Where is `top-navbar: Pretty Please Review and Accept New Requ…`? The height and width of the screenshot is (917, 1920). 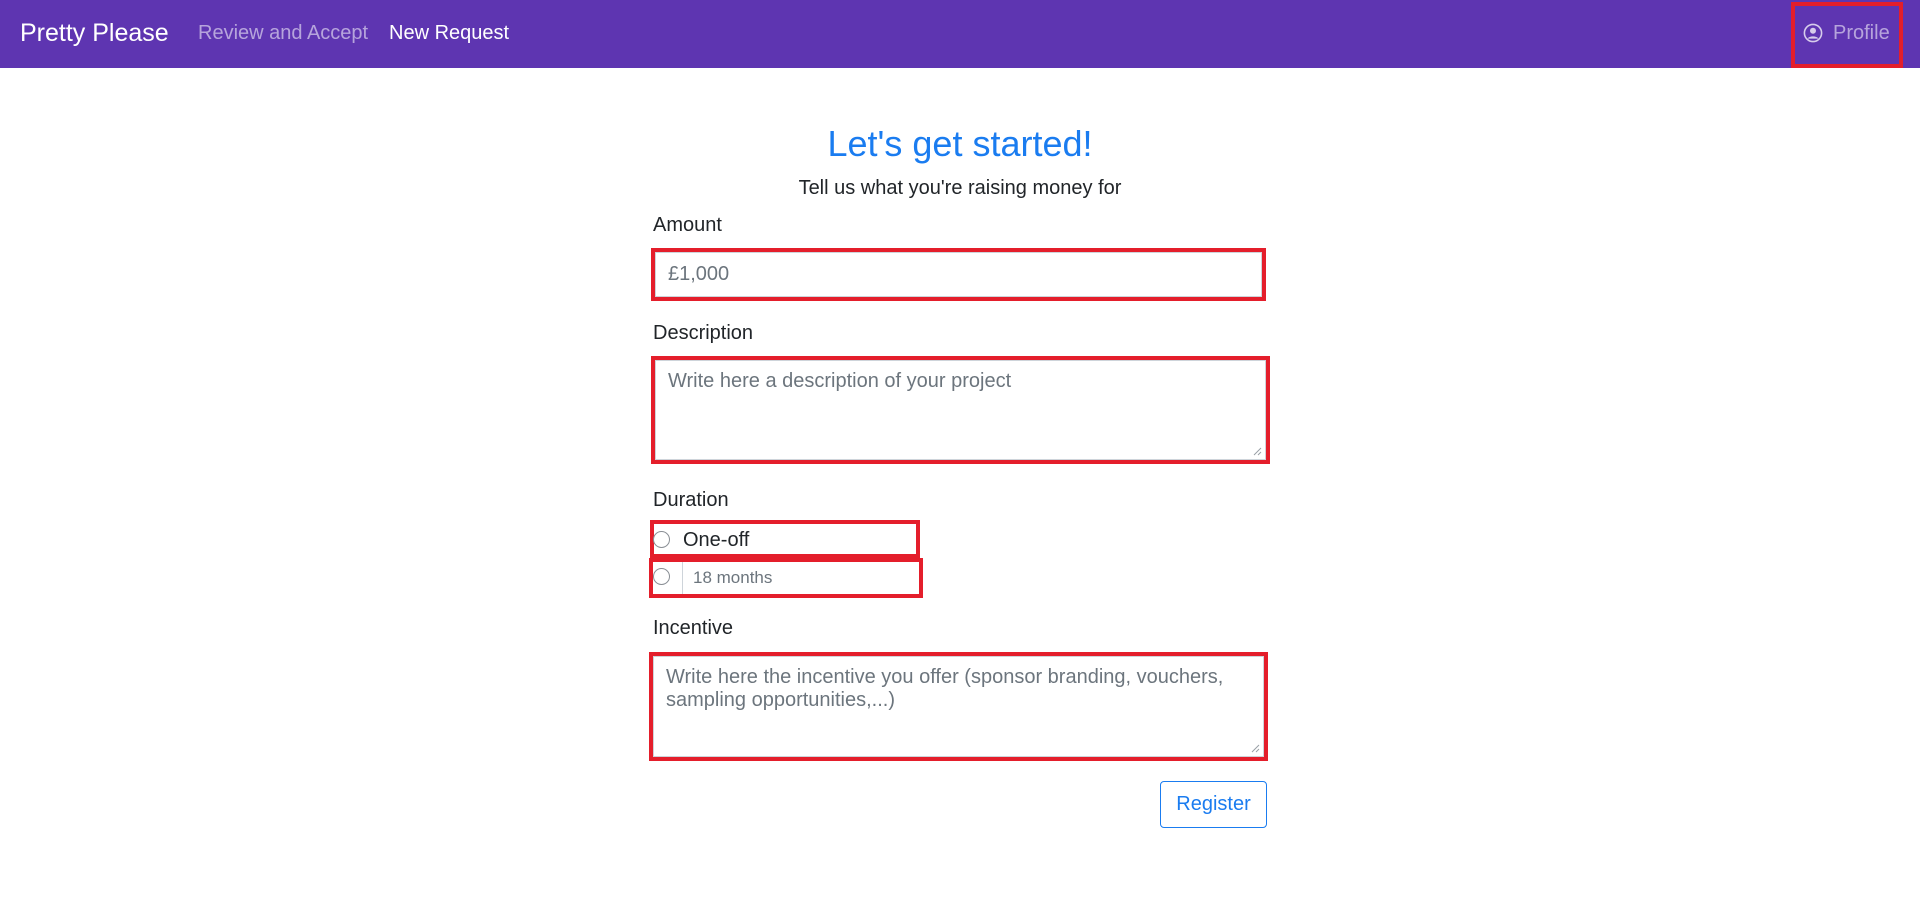
top-navbar: Pretty Please Review and Accept New Requ… is located at coordinates (960, 34).